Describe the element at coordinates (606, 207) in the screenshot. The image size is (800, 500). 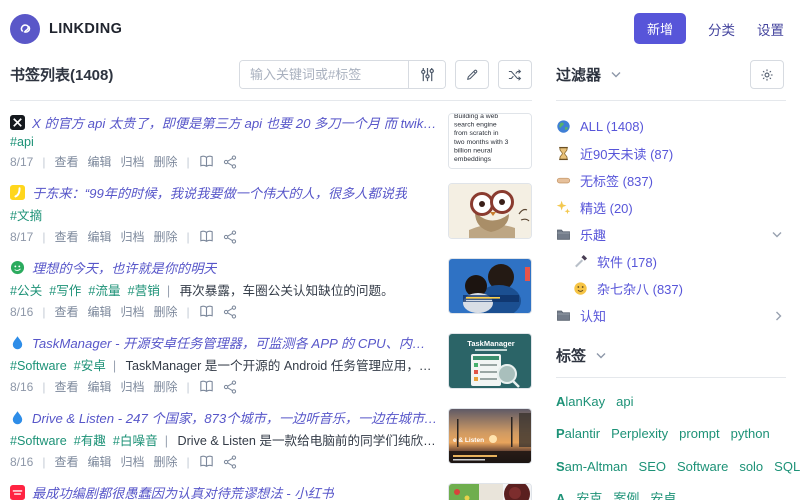
I see `filter-link: 精选 (20)` at that location.